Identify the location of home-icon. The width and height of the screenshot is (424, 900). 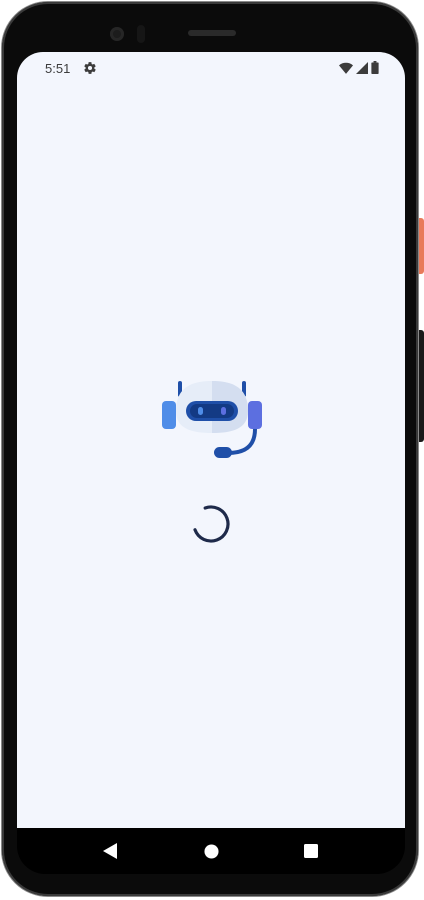
(211, 851).